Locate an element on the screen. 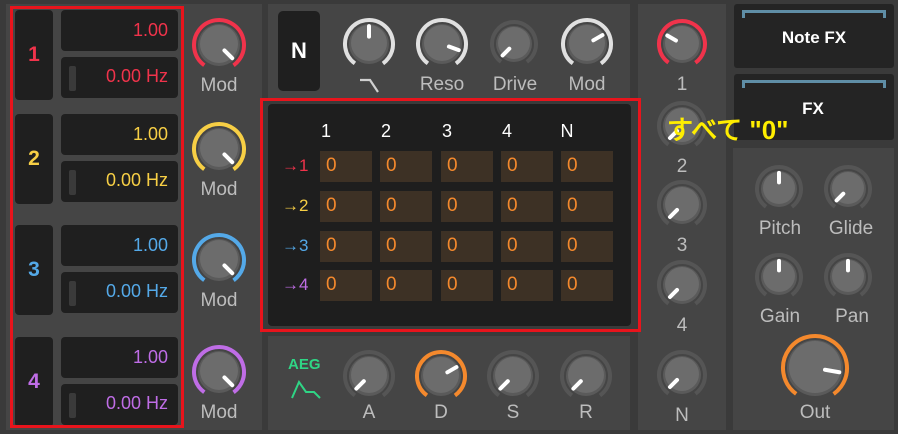 The width and height of the screenshot is (898, 434). filter-mod-label: Mod is located at coordinates (587, 84).